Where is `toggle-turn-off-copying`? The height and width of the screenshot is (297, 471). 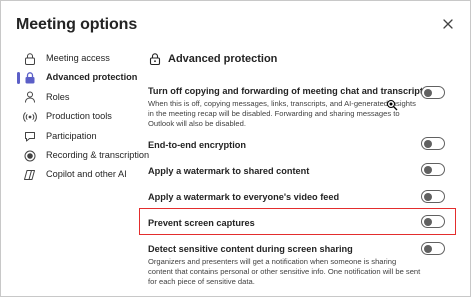
toggle-turn-off-copying is located at coordinates (433, 92).